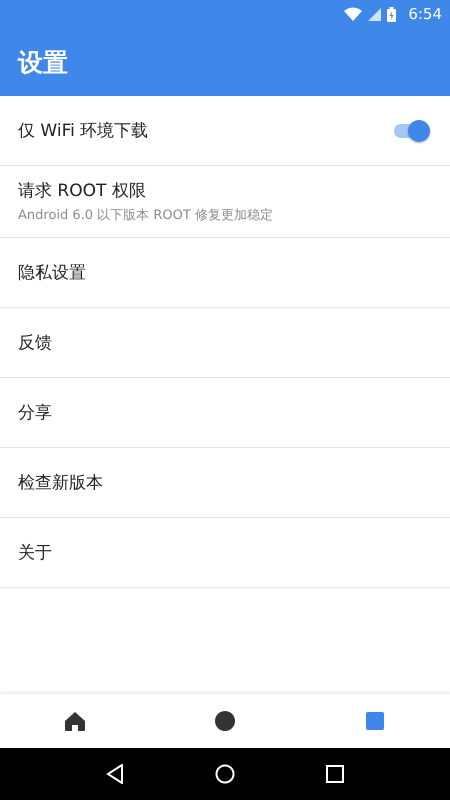 Image resolution: width=450 pixels, height=800 pixels. Describe the element at coordinates (335, 774) in the screenshot. I see `recents-icon` at that location.